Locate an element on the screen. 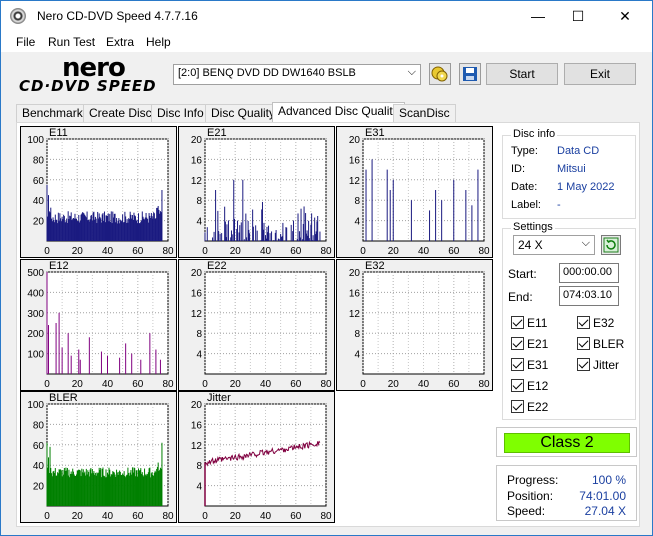 This screenshot has height=536, width=653. chart-e31: 4 8 12 16 20 0 20 40 60 80 E31 is located at coordinates (414, 192).